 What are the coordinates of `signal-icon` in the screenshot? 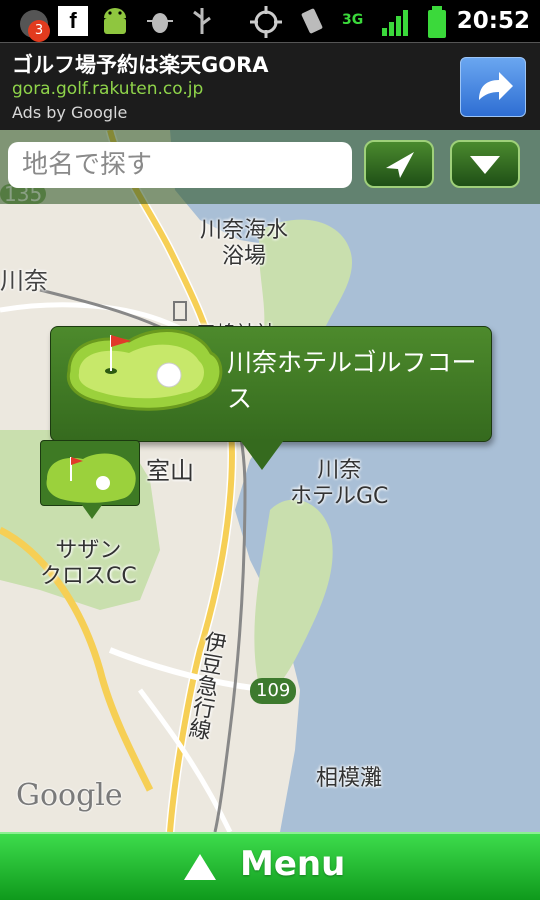 It's located at (395, 23).